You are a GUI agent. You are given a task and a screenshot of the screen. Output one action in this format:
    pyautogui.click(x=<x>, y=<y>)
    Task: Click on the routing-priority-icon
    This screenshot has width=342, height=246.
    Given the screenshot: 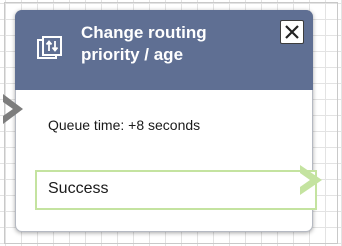 What is the action you would take?
    pyautogui.click(x=50, y=48)
    